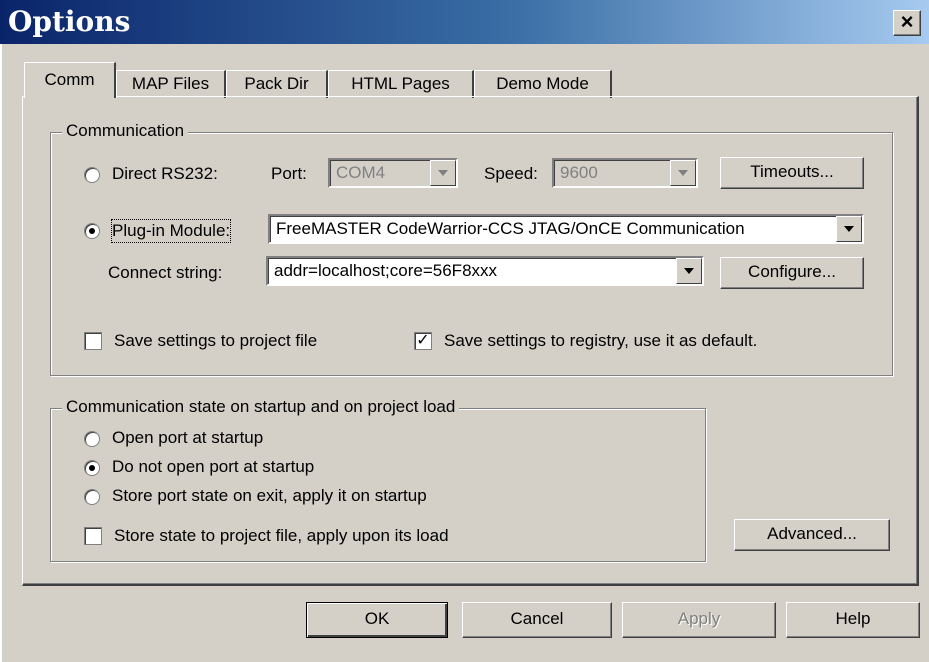  What do you see at coordinates (401, 84) in the screenshot?
I see `tab-html-pages: HTML Pages` at bounding box center [401, 84].